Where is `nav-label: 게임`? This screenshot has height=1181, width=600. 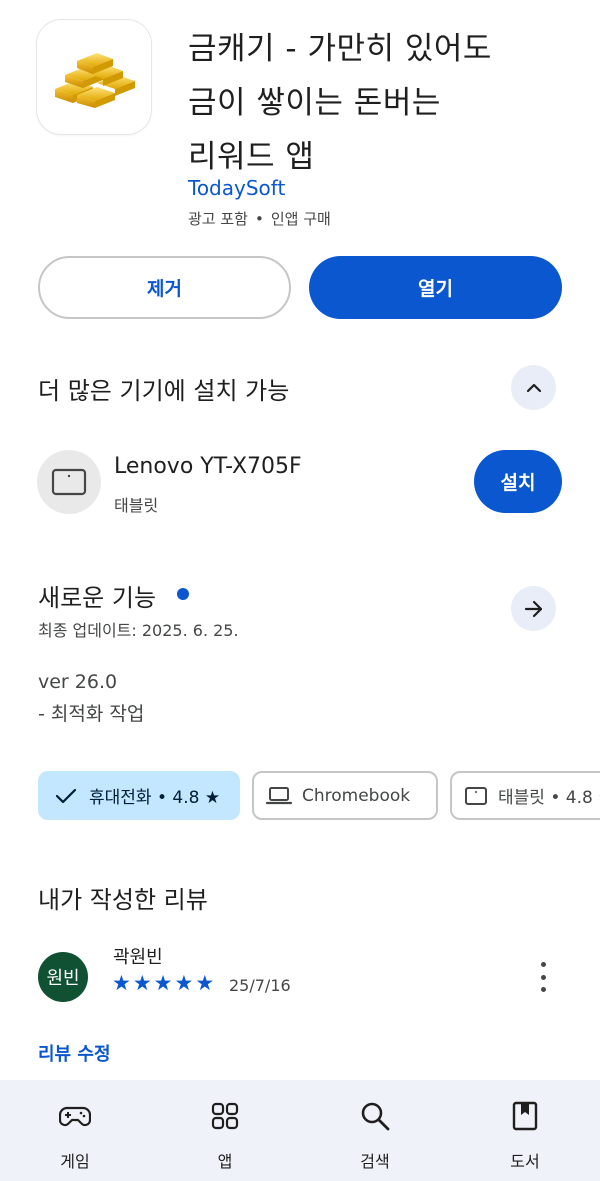 nav-label: 게임 is located at coordinates (75, 1161).